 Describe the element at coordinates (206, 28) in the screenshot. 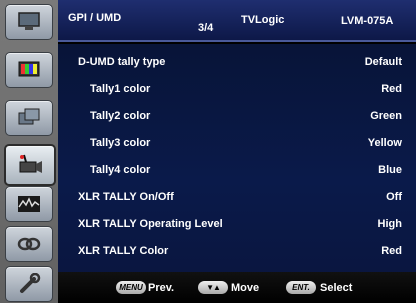

I see `page-indicator: 3/4` at that location.